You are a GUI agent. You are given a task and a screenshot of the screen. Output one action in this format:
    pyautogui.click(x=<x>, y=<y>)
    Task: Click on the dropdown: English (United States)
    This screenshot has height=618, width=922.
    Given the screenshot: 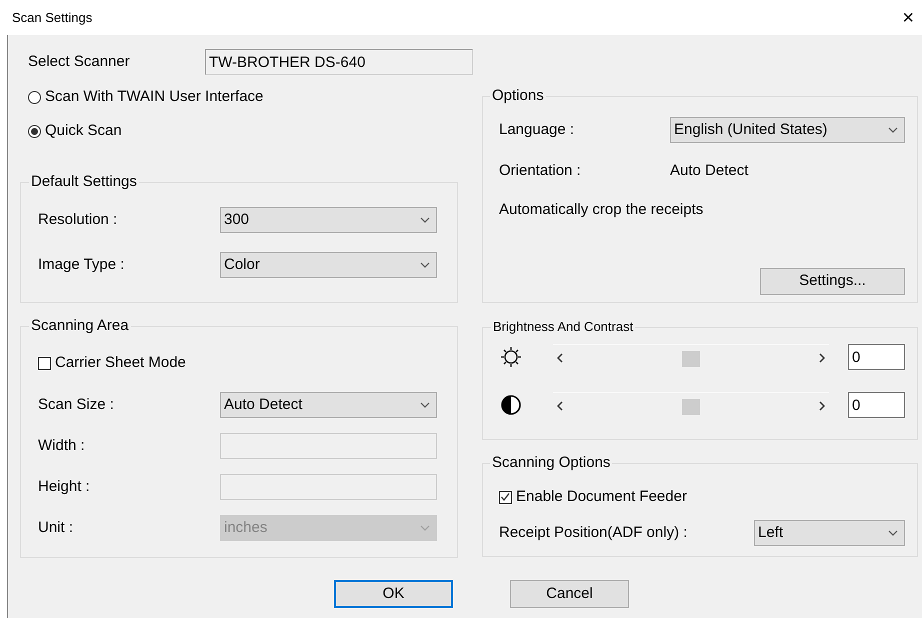 What is the action you would take?
    pyautogui.click(x=787, y=130)
    